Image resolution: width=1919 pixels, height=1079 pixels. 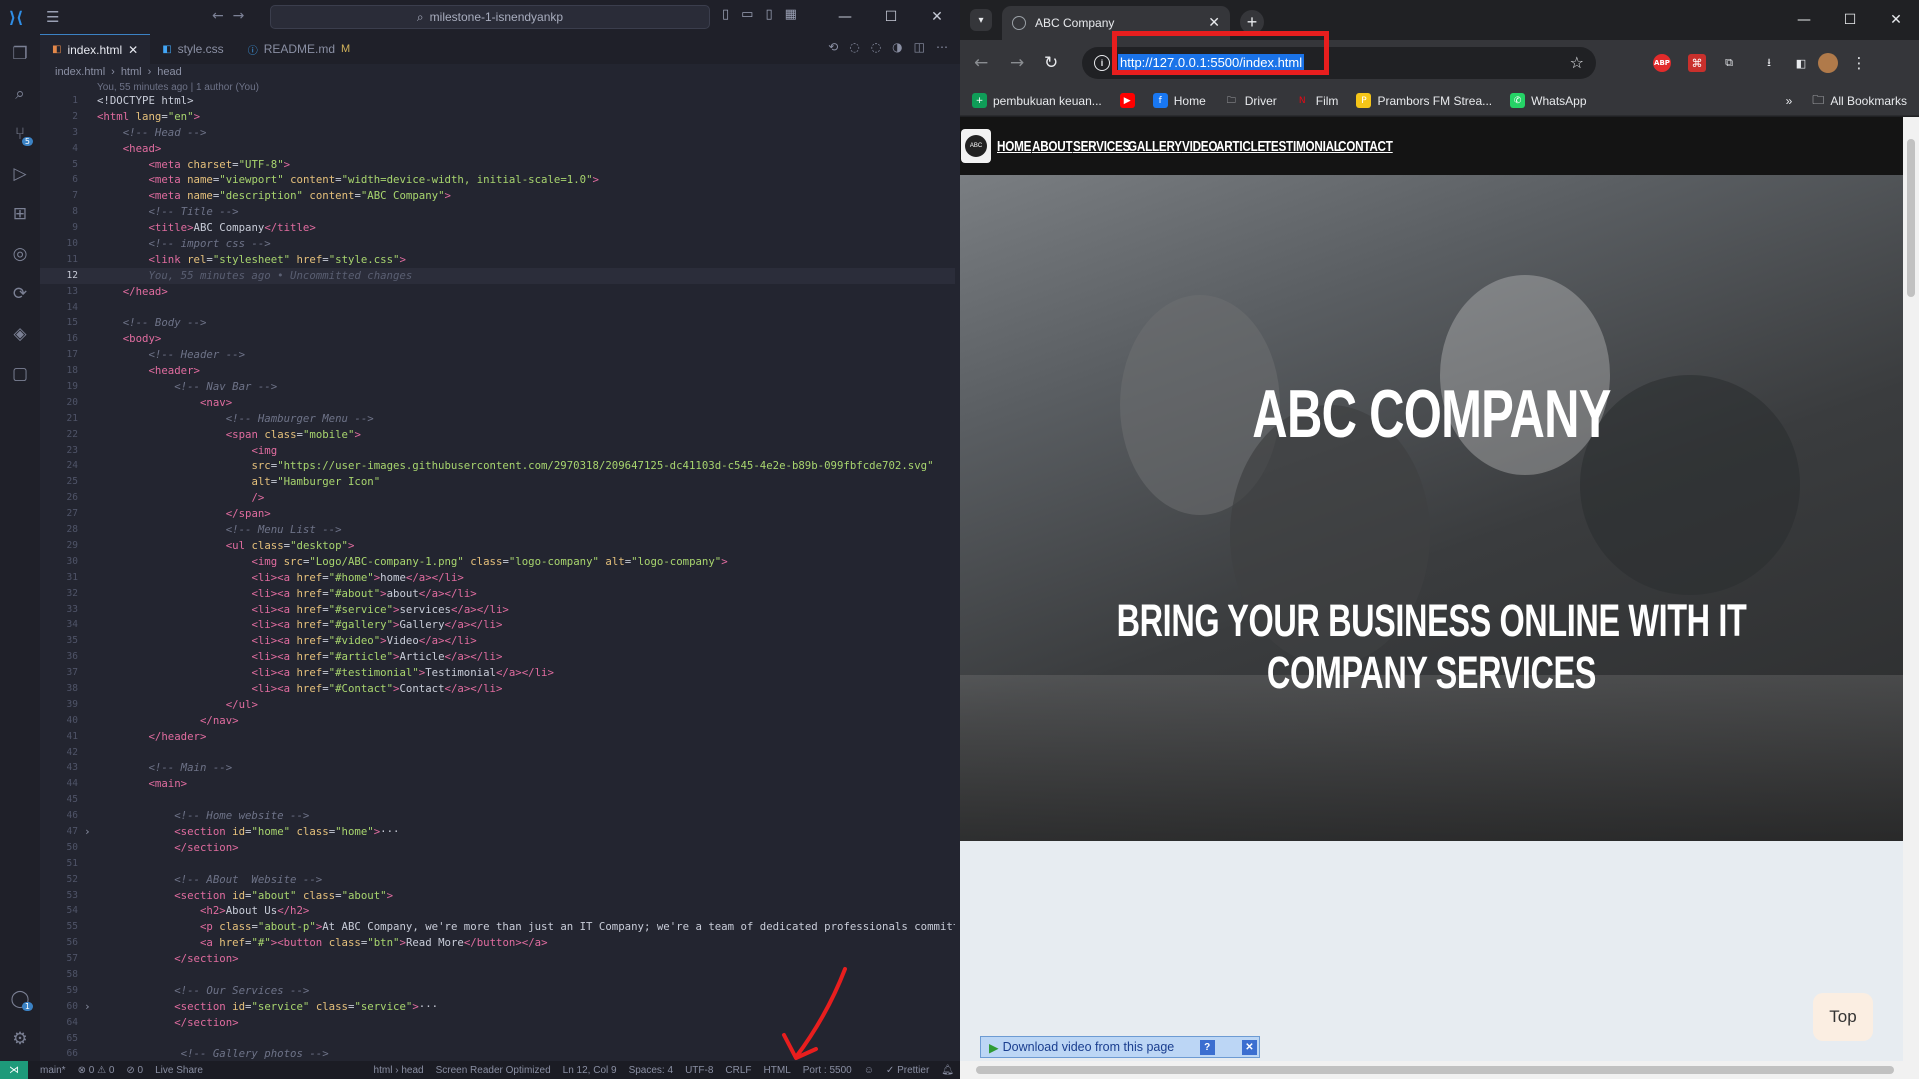 I want to click on nav-link-video: VIDEO, so click(x=1199, y=146).